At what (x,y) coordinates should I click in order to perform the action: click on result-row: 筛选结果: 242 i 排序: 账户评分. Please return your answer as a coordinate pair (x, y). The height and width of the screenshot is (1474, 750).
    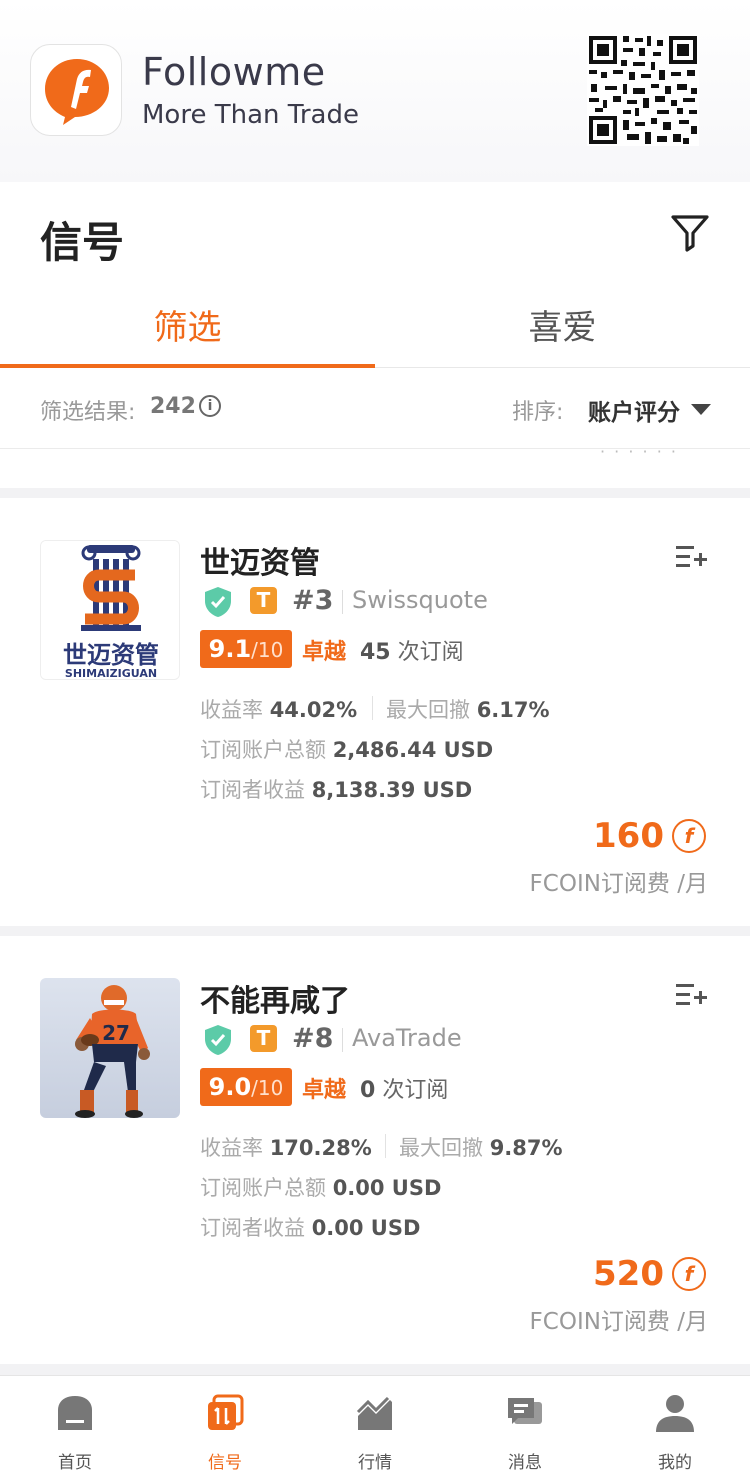
    Looking at the image, I should click on (375, 408).